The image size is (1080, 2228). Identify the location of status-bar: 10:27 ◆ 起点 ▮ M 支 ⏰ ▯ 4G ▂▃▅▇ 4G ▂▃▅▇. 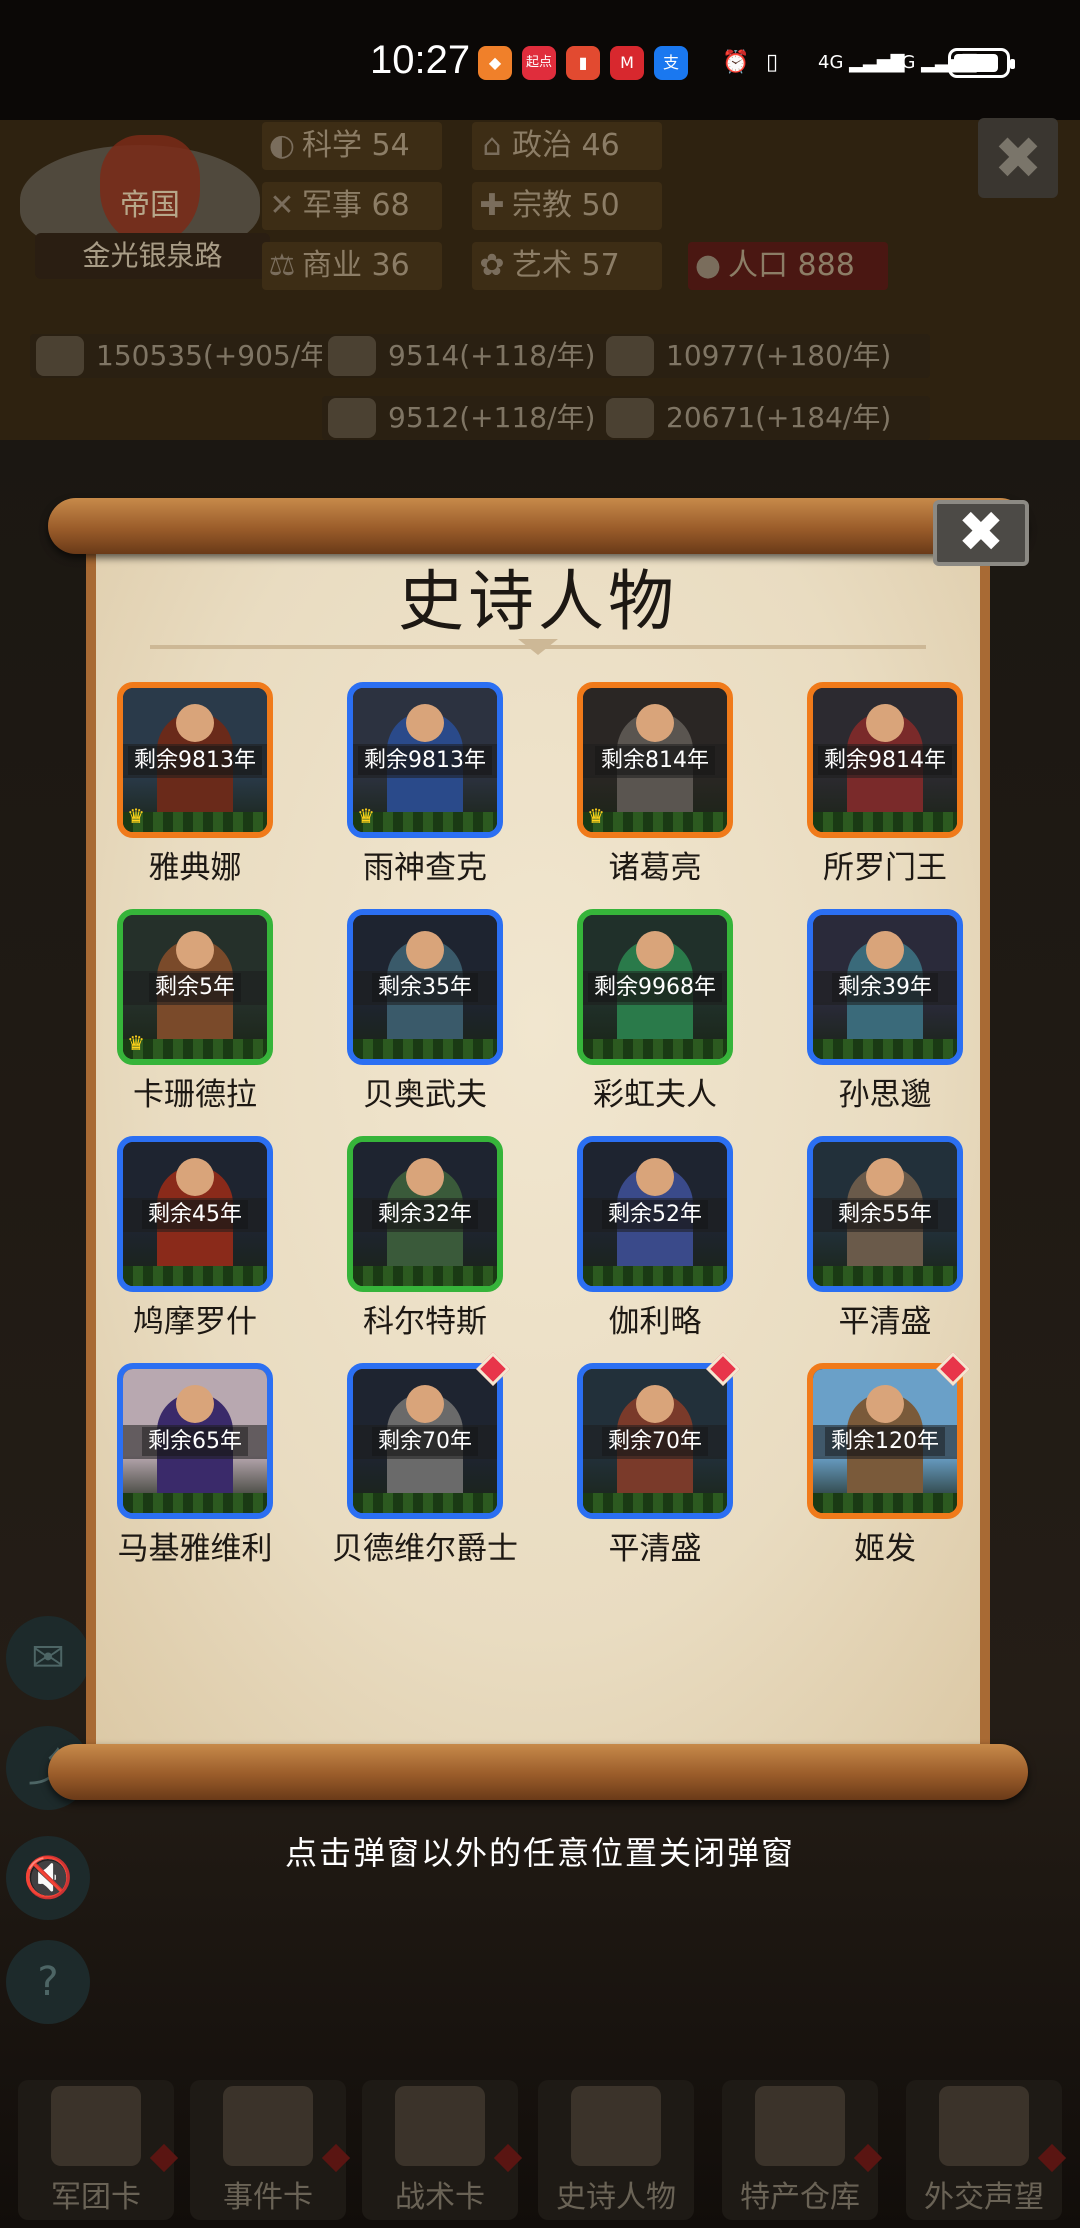
(540, 60).